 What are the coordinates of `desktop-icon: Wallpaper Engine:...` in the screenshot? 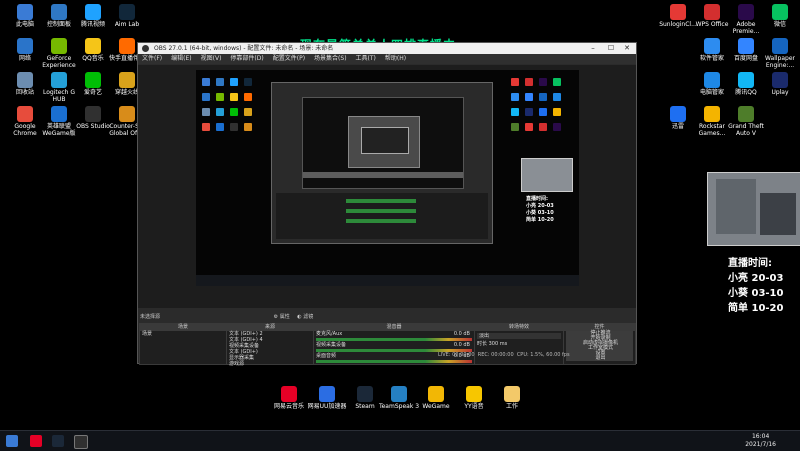 It's located at (778, 53).